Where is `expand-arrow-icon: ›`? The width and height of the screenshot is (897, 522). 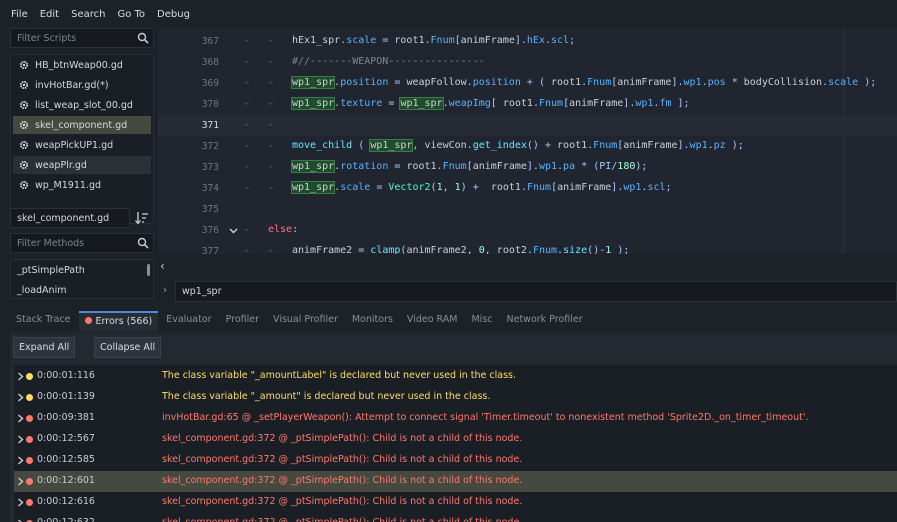 expand-arrow-icon: › is located at coordinates (165, 290).